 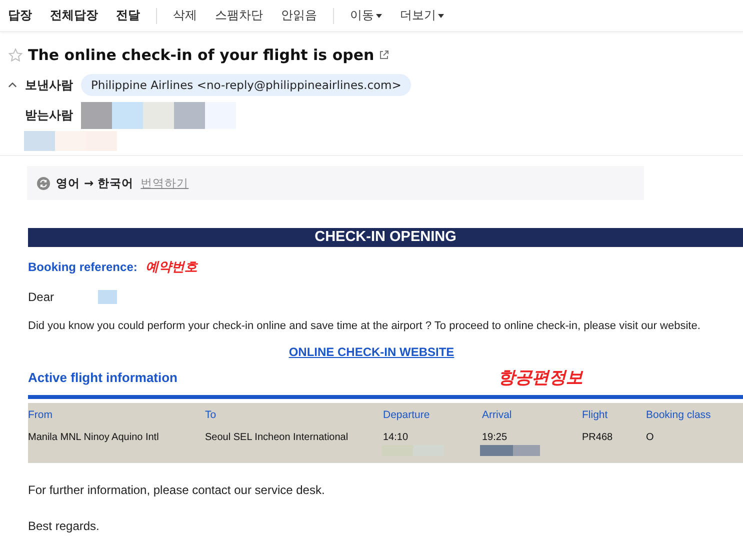 What do you see at coordinates (128, 15) in the screenshot?
I see `toolbar-button: 전달` at bounding box center [128, 15].